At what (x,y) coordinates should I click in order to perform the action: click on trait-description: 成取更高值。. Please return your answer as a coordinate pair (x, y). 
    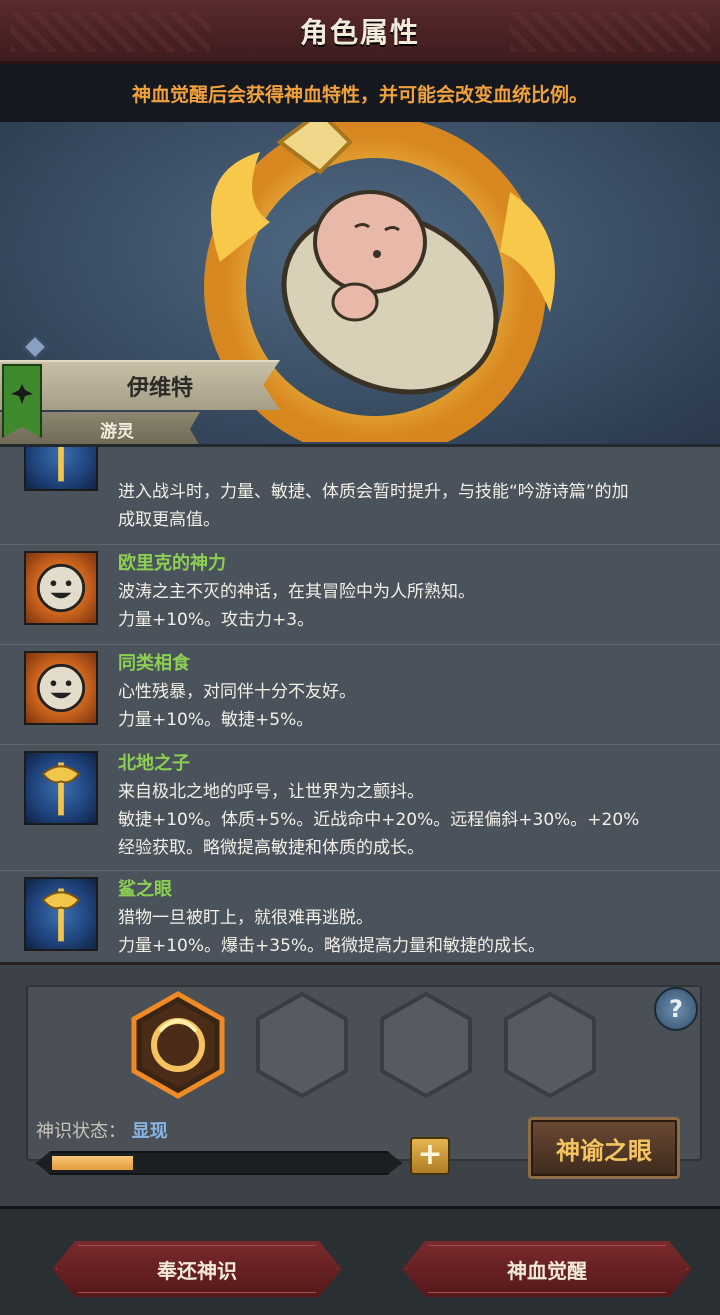
    Looking at the image, I should click on (169, 520).